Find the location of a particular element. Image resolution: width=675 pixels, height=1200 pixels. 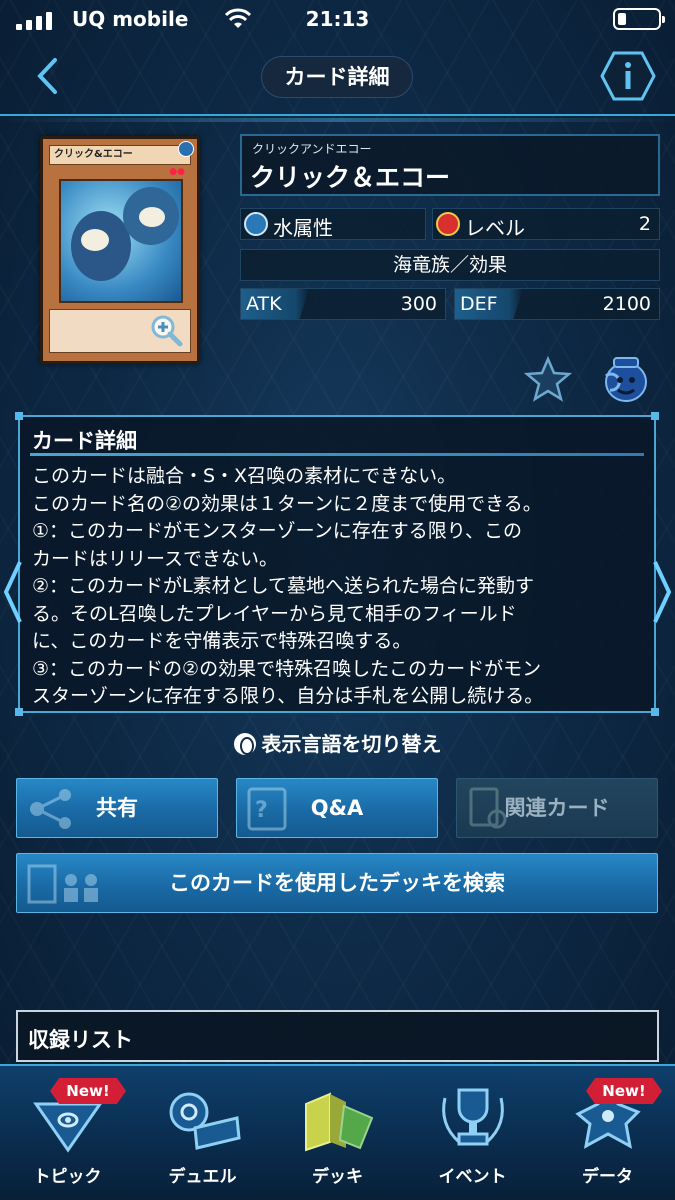

language-toggle: 表示言語を切り替え is located at coordinates (337, 742).